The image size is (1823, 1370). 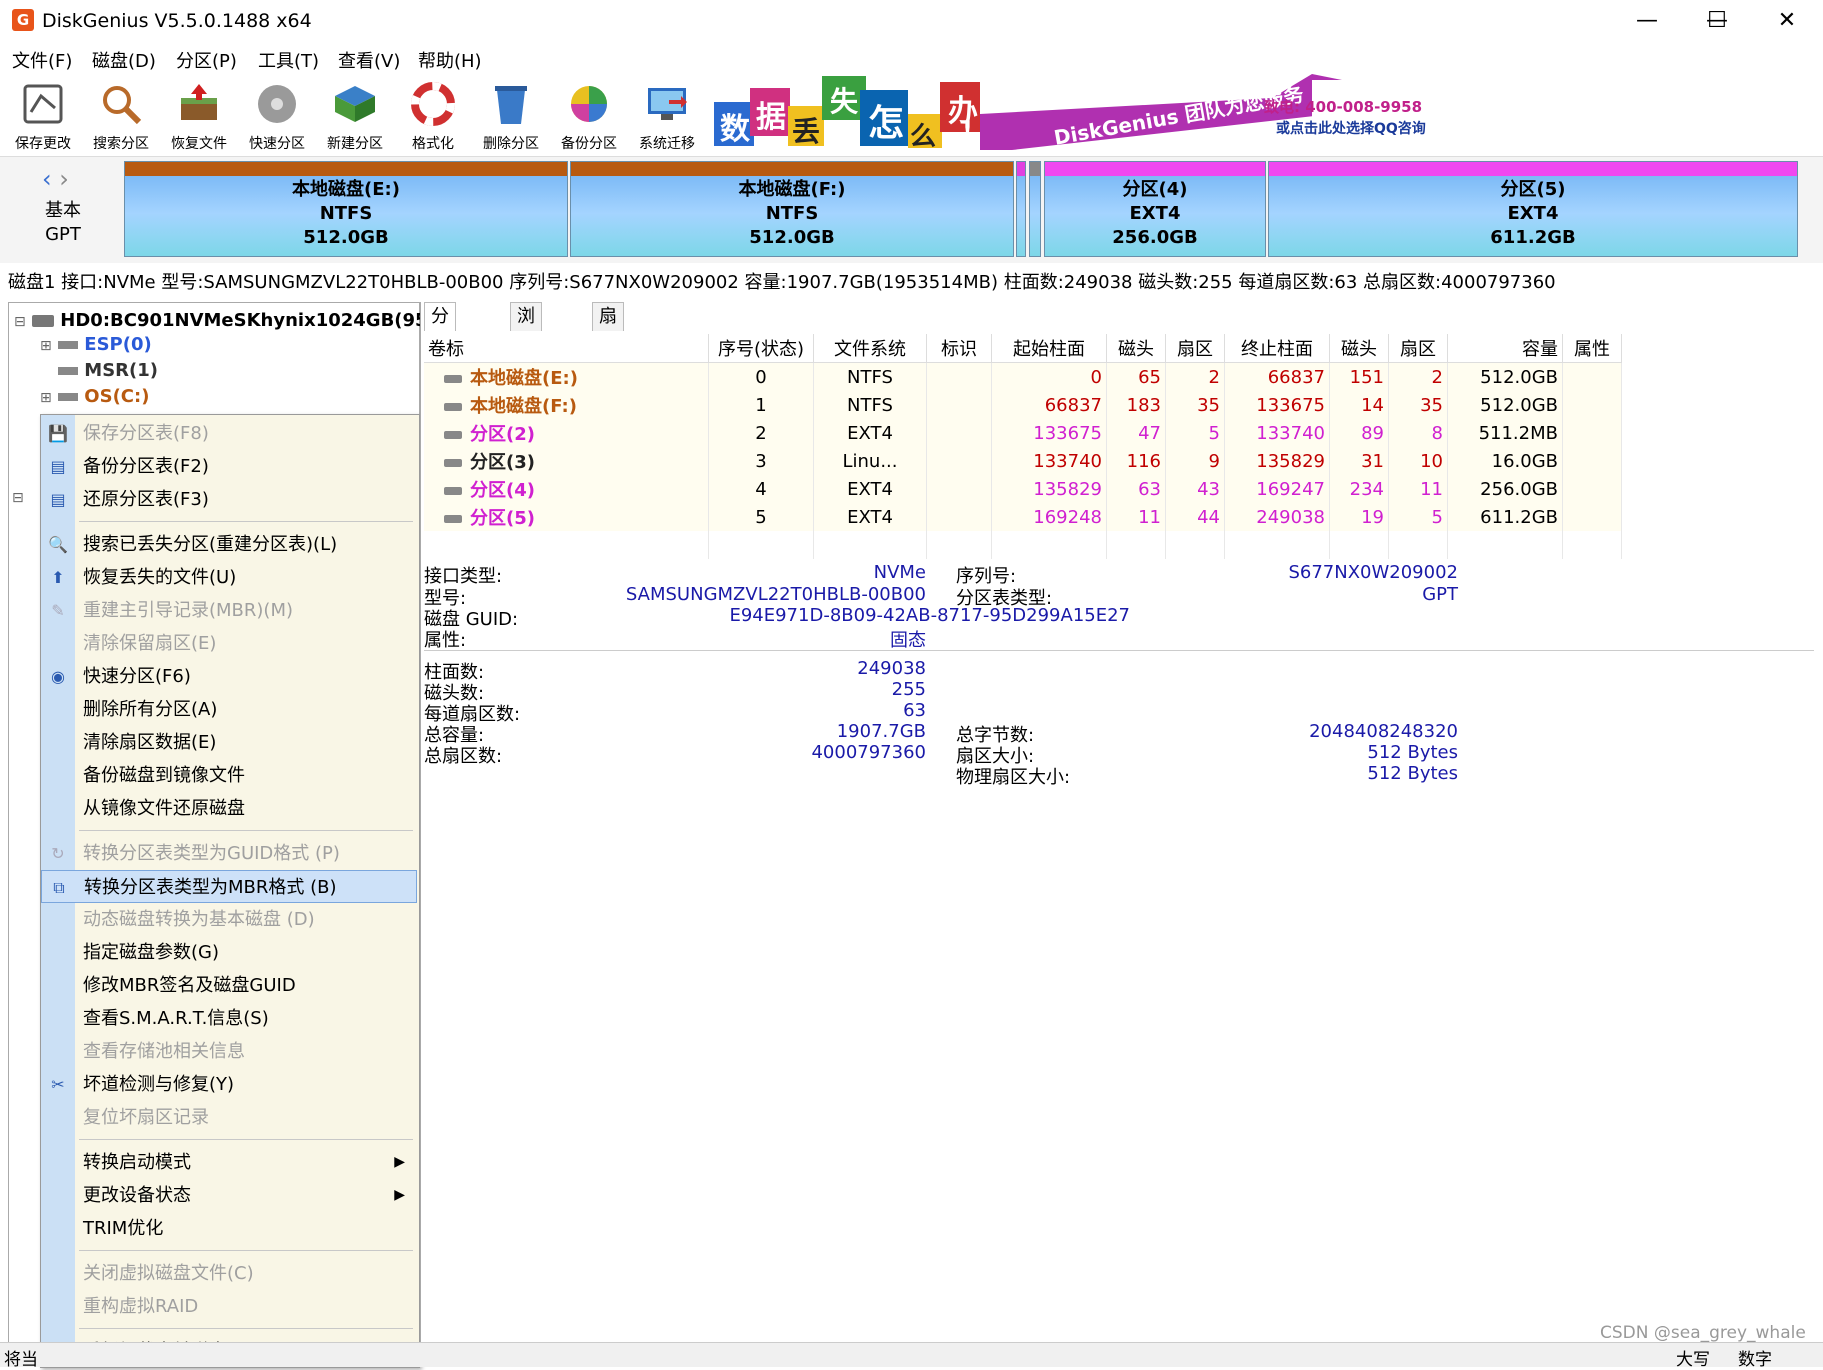 I want to click on table-row: 分区(2) 2 EXT4 133675 47 5 133740 89 8 511.2MB, so click(x=1023, y=433).